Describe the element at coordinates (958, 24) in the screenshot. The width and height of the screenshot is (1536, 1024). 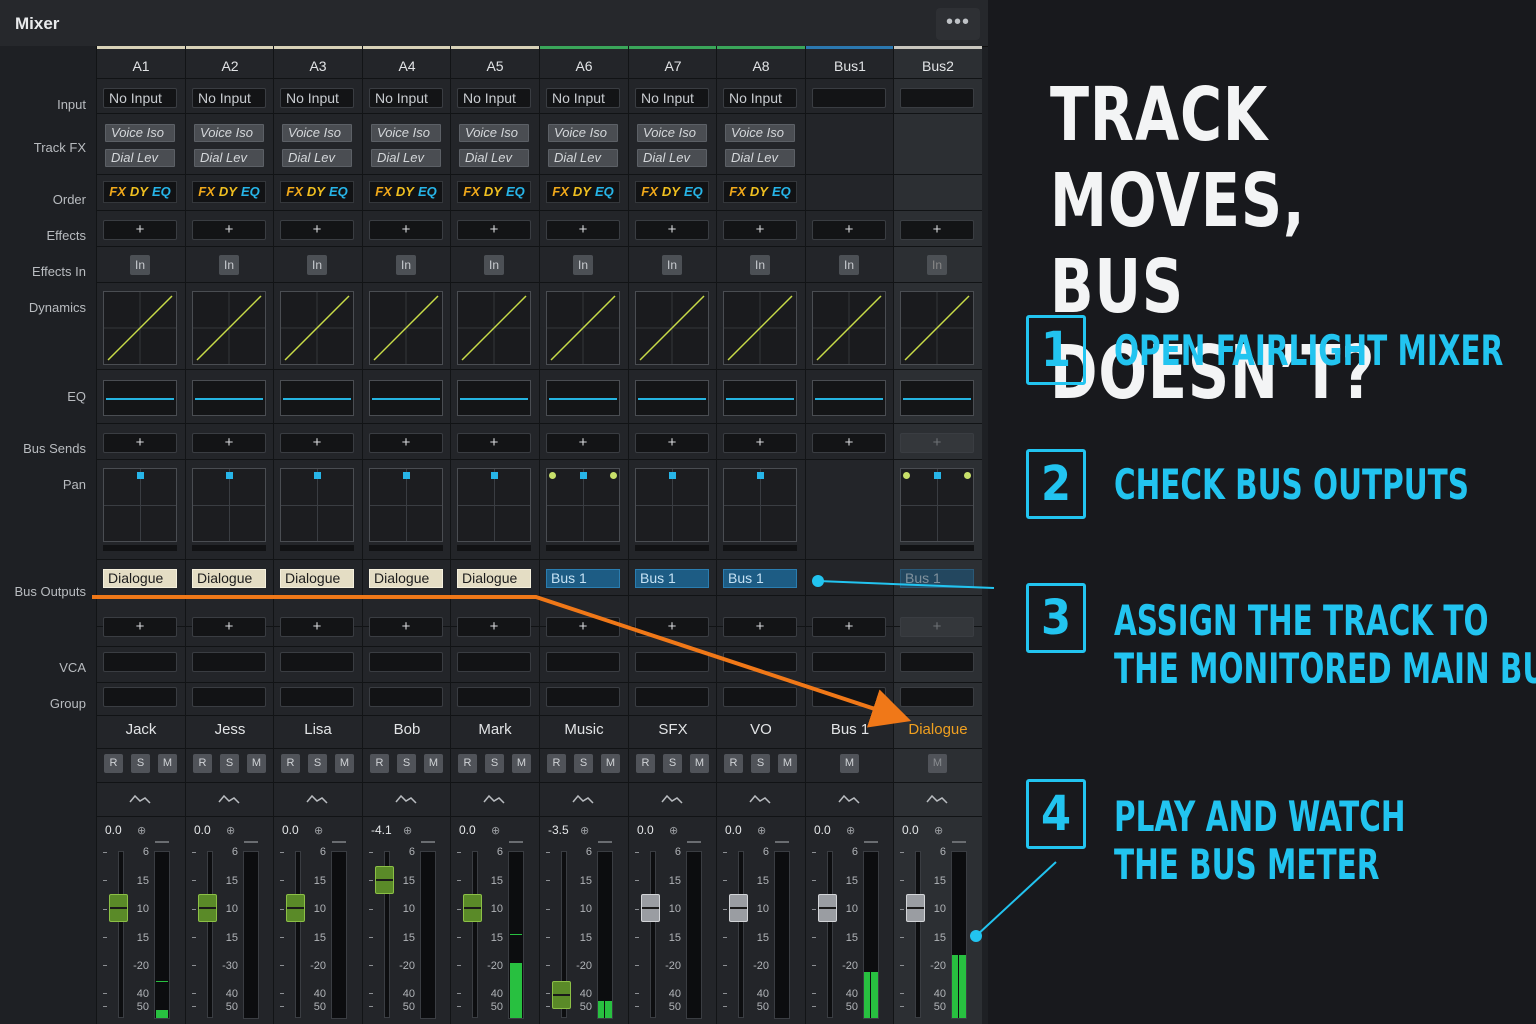
I see `more-dots-icon: •••` at that location.